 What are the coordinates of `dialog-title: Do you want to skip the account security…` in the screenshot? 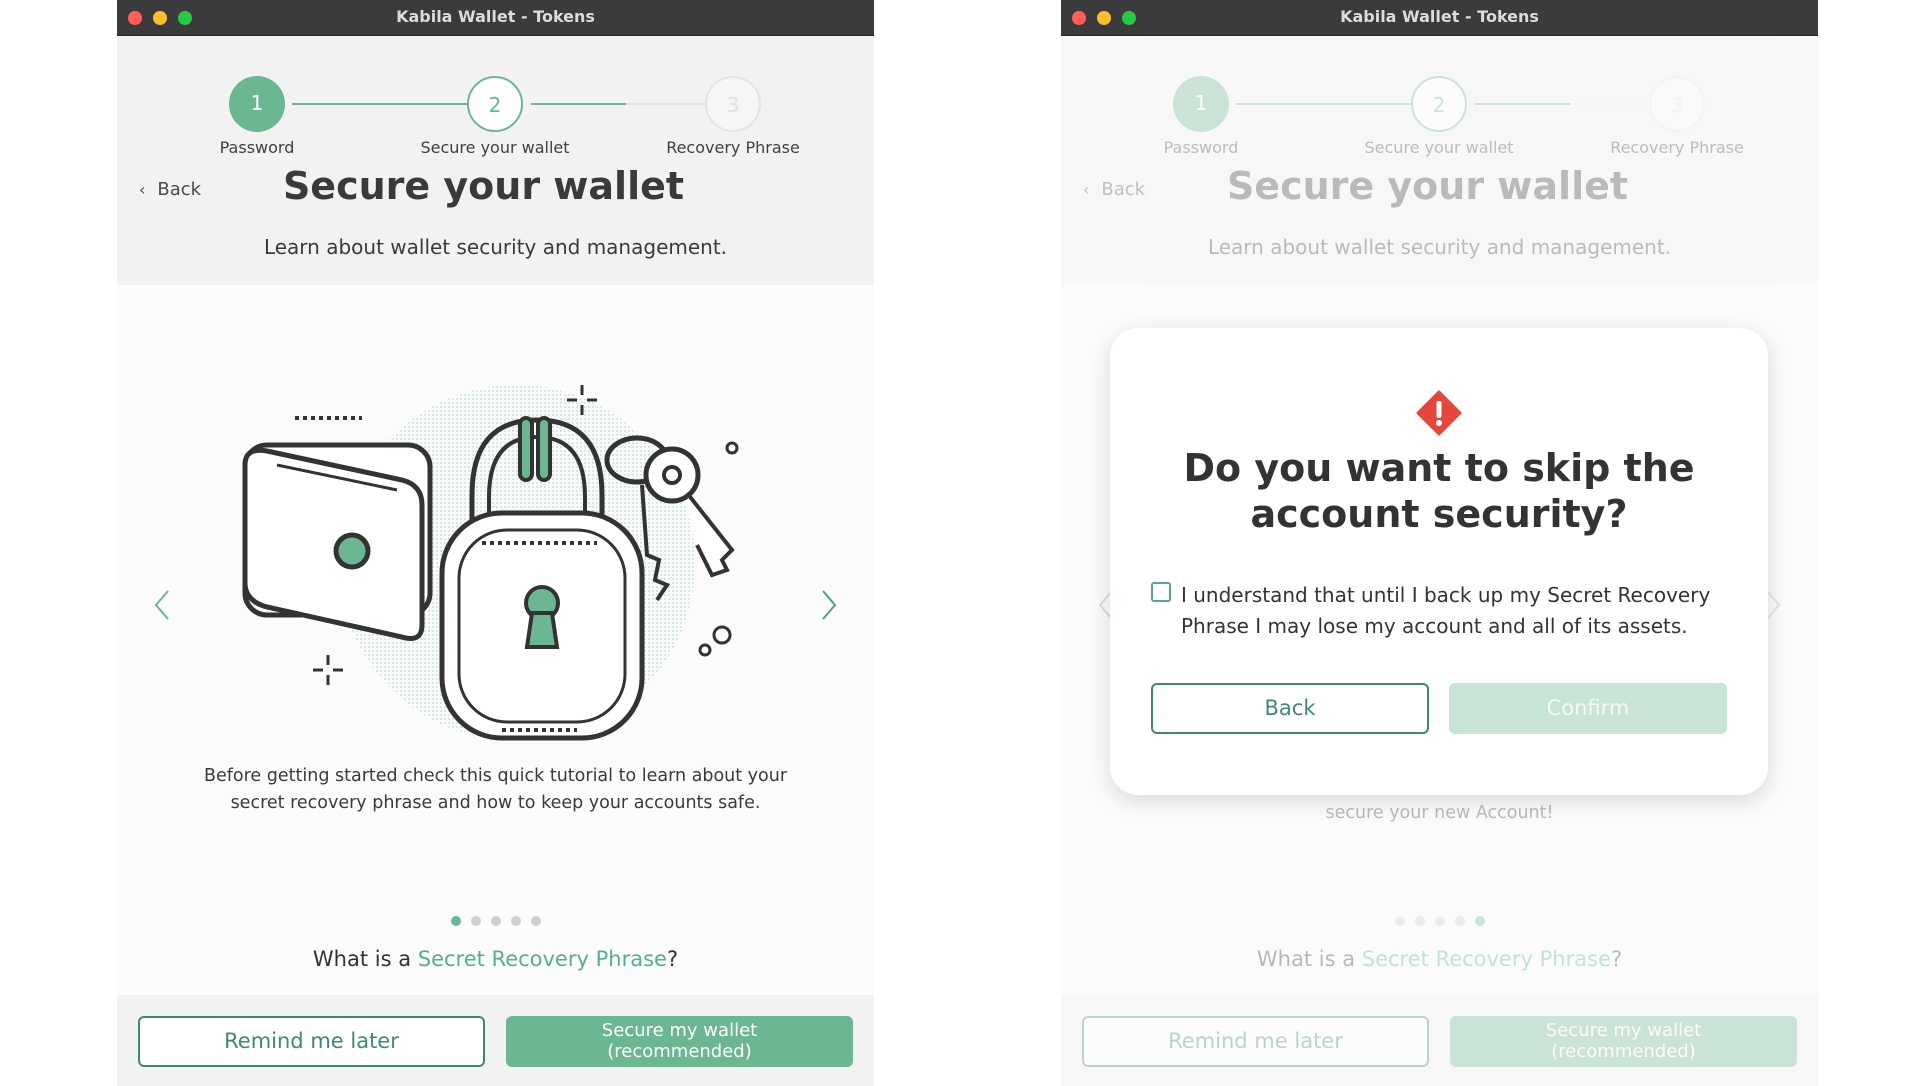 It's located at (1439, 491).